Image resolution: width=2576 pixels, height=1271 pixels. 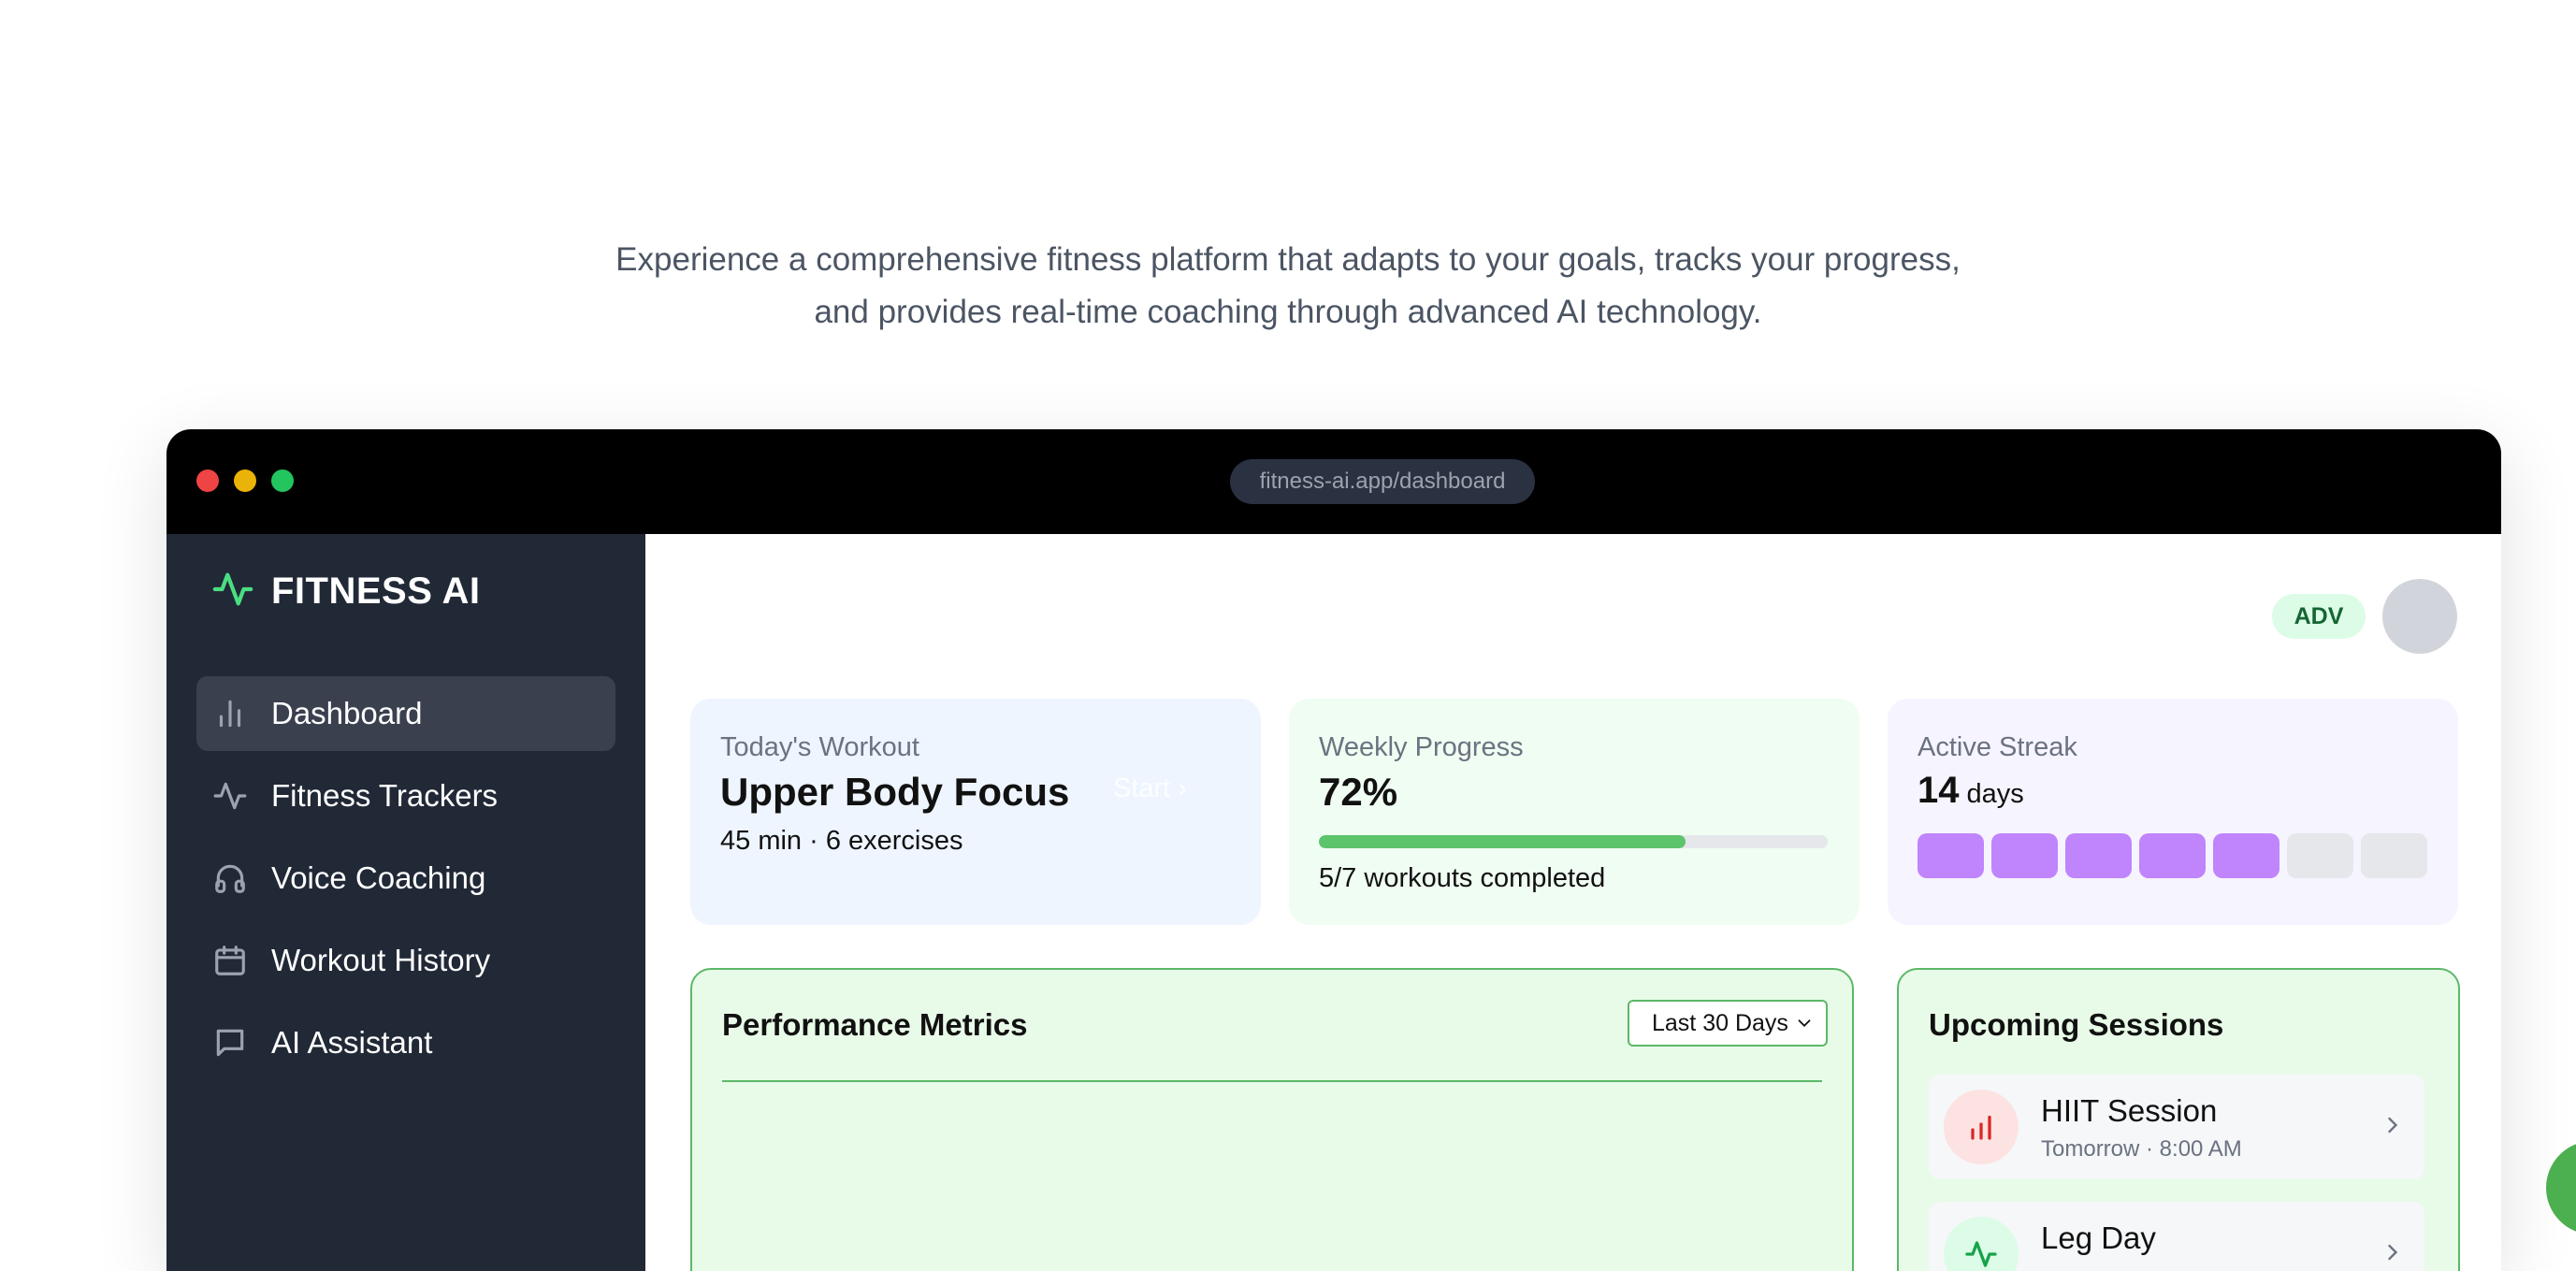 I want to click on sidebar-item-dashboard: Dashboard, so click(x=406, y=714).